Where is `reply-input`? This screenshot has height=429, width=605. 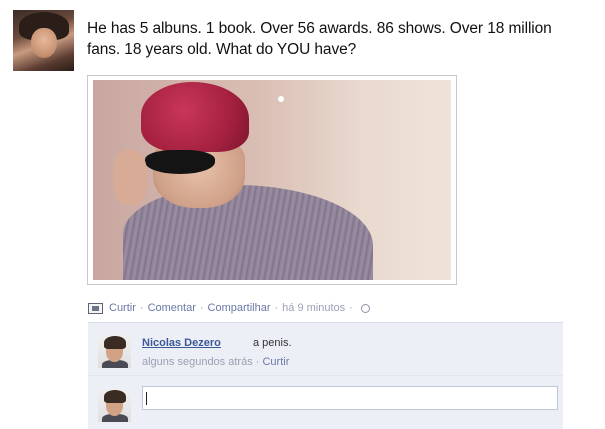
reply-input is located at coordinates (350, 398).